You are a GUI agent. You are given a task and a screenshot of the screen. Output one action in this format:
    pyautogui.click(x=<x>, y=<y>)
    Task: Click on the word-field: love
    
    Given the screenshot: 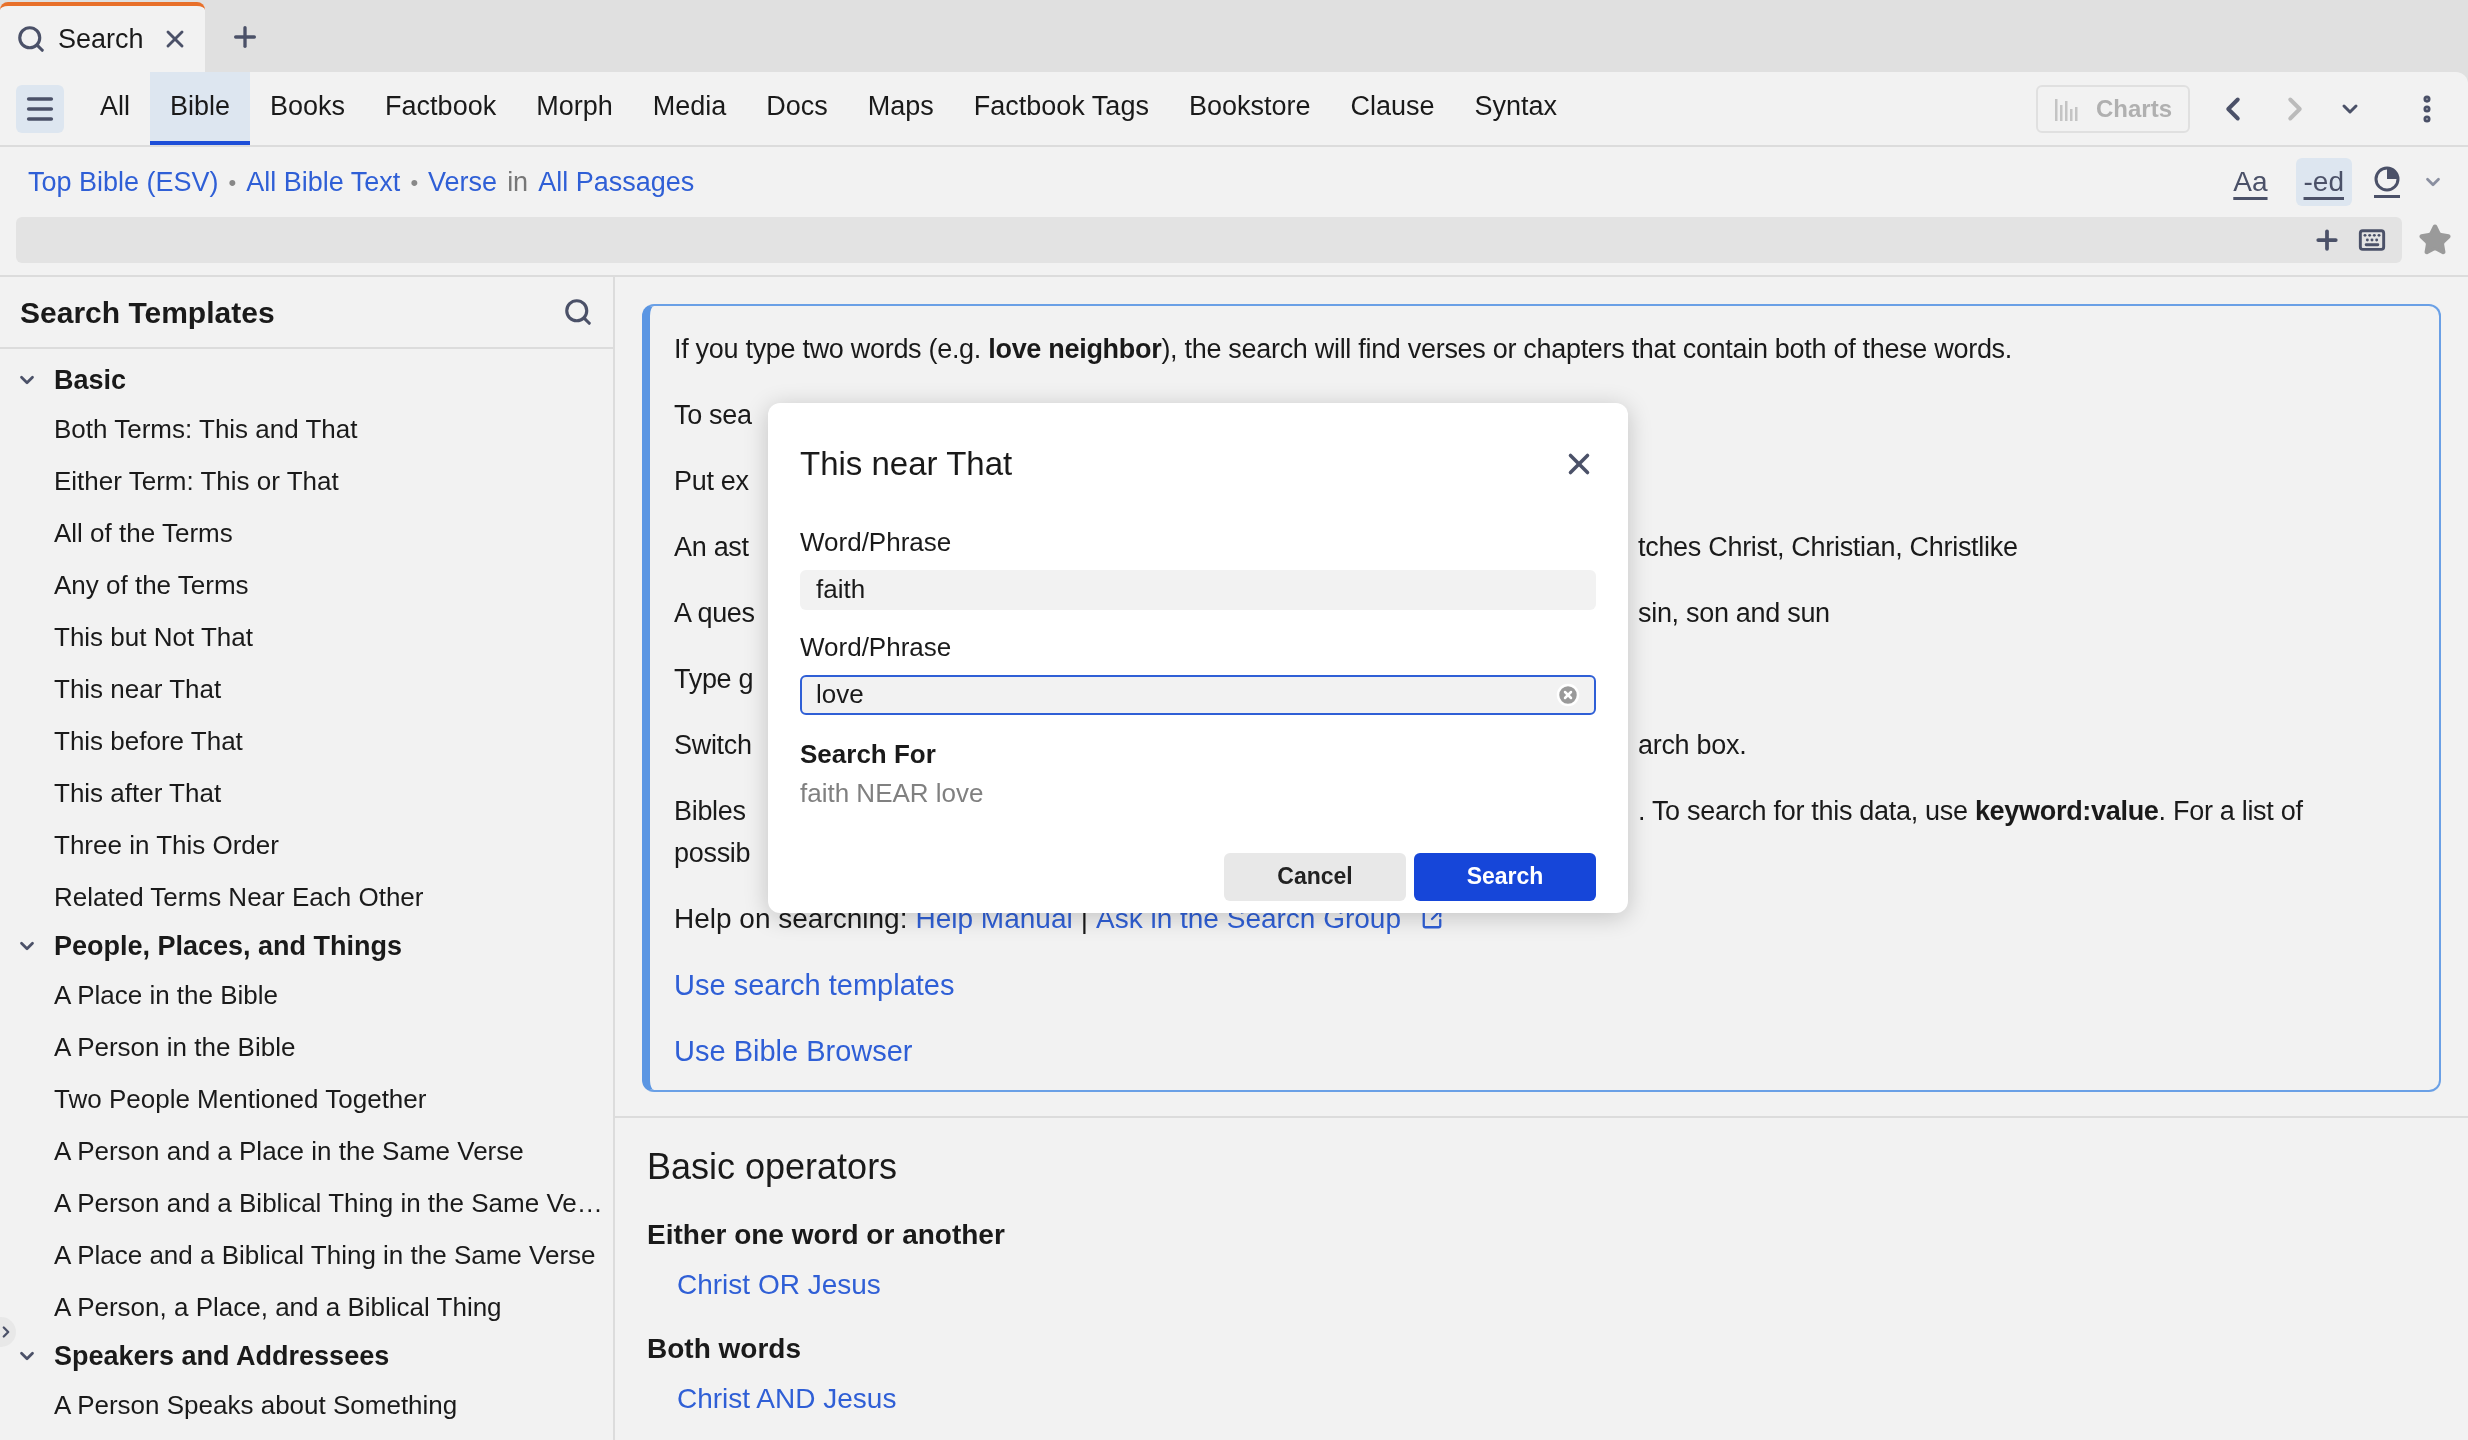 What is the action you would take?
    pyautogui.click(x=1198, y=694)
    